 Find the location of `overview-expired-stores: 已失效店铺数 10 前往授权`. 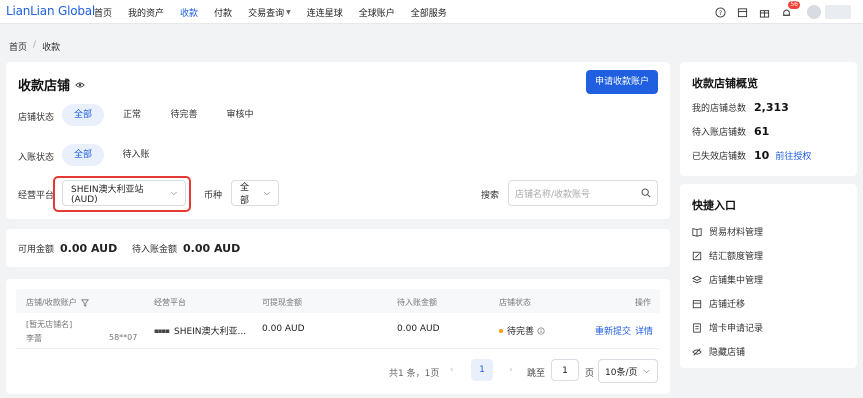

overview-expired-stores: 已失效店铺数 10 前往授权 is located at coordinates (752, 155).